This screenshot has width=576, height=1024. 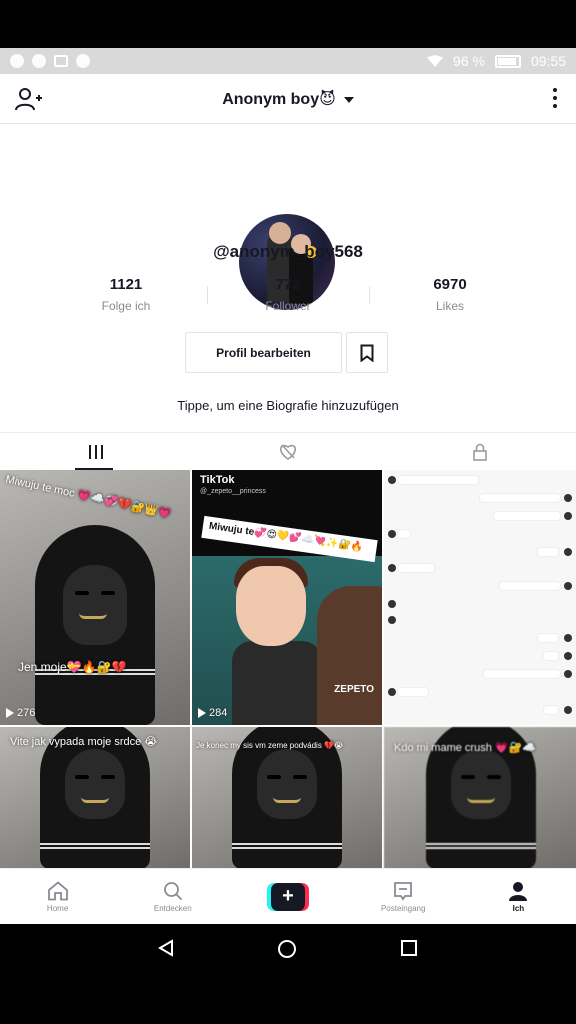 I want to click on video-thumbnail: Vite jak vypada moje srdce 😭, so click(x=95, y=798).